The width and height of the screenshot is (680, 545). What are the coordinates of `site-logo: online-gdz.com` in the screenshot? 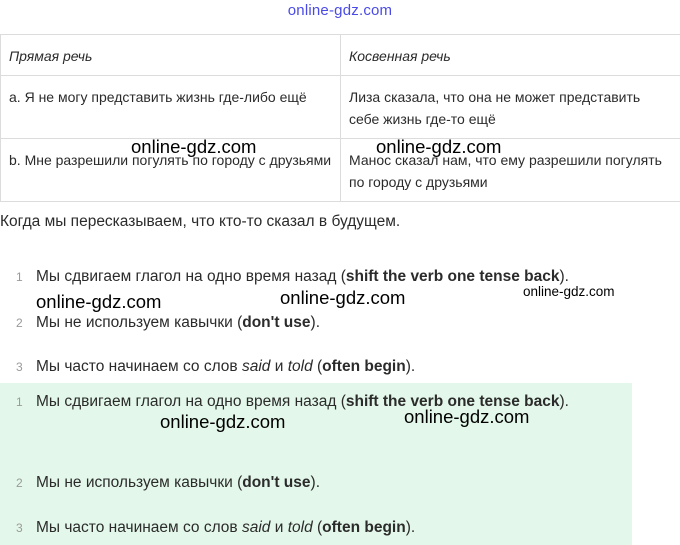 It's located at (340, 10).